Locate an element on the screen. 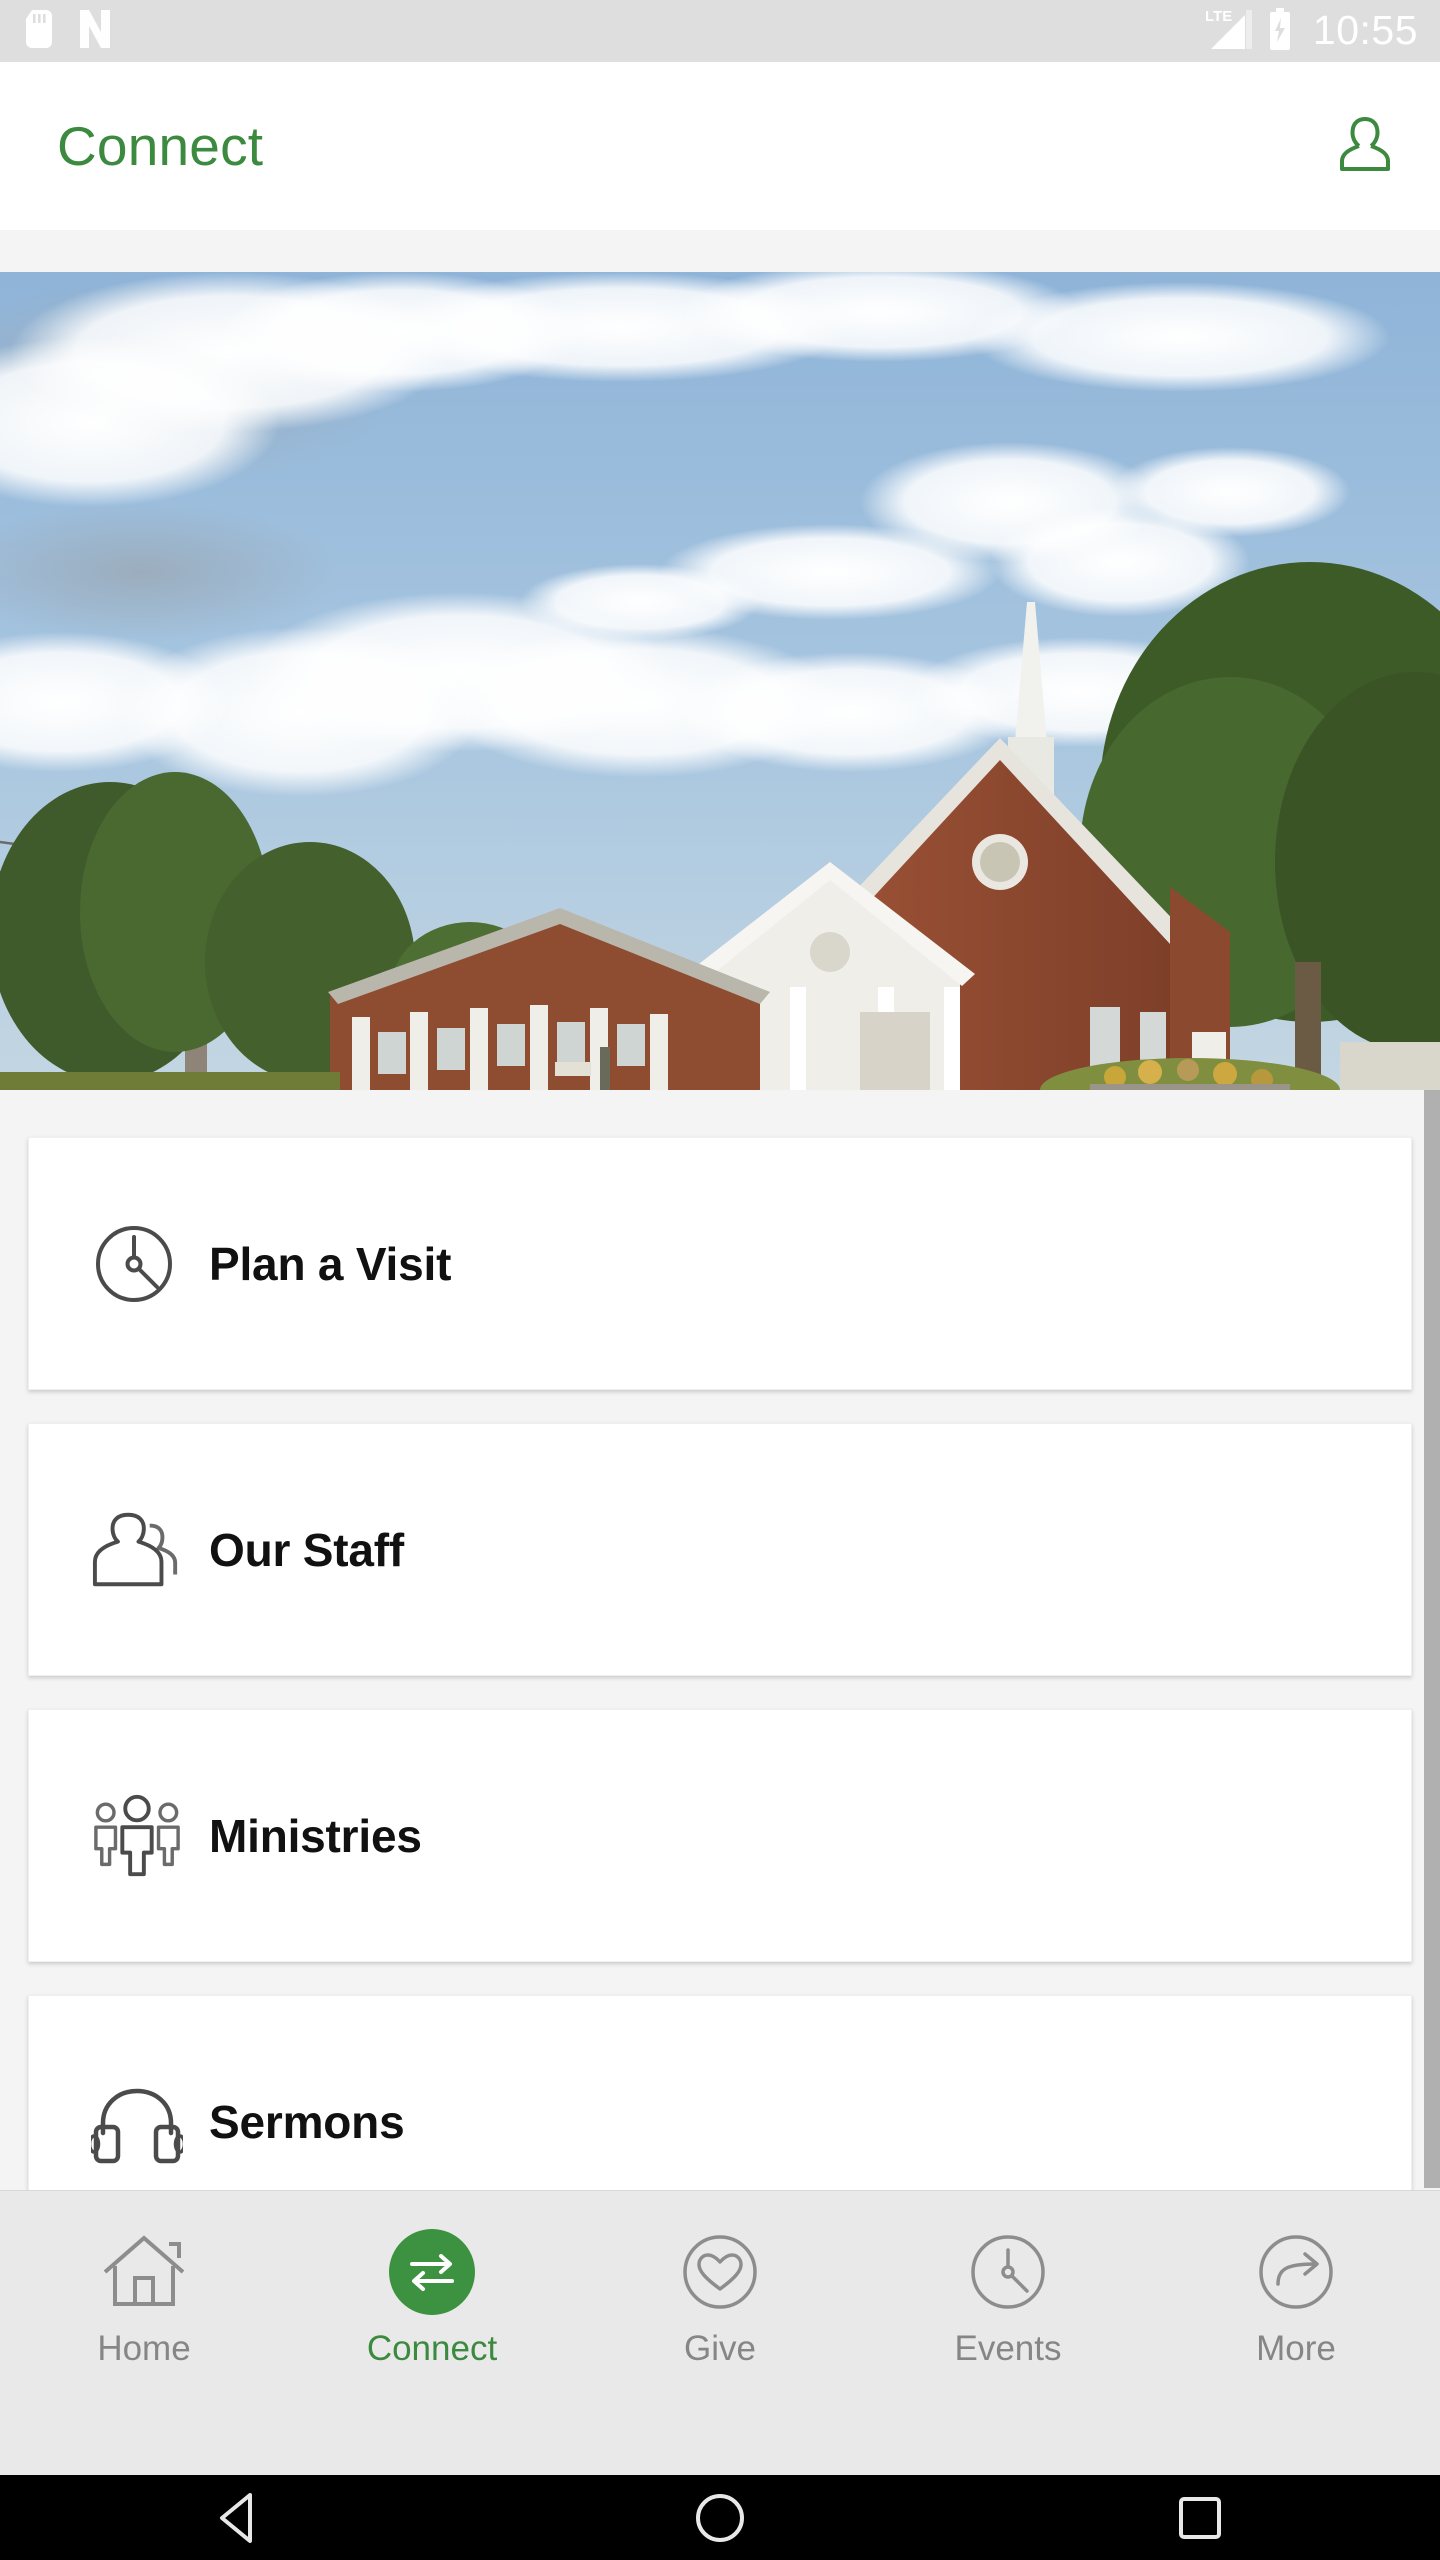 This screenshot has width=1440, height=2560. tab-label: More is located at coordinates (1296, 2348).